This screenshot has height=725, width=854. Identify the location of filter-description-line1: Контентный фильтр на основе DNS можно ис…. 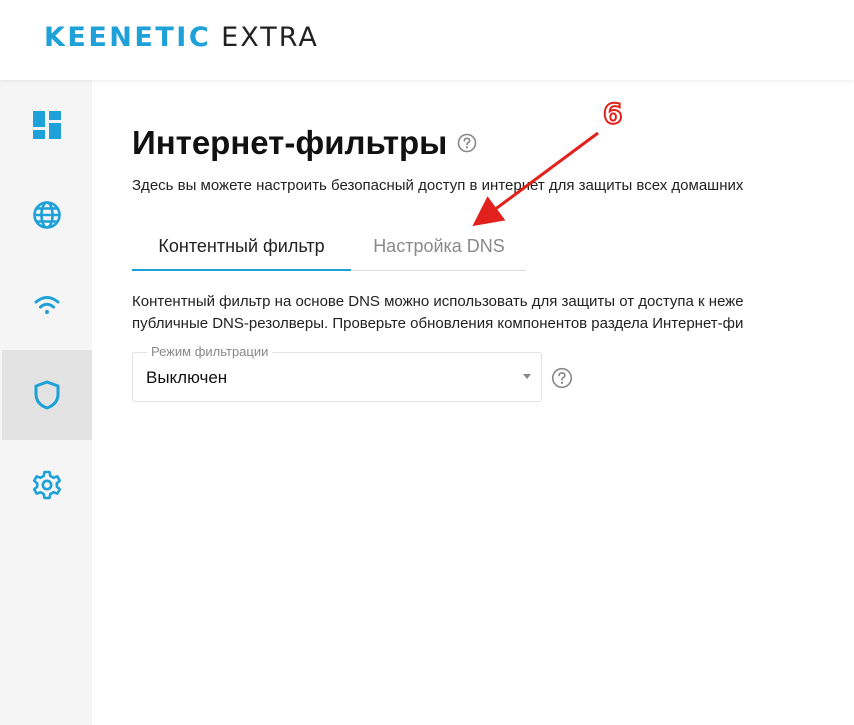
(438, 301).